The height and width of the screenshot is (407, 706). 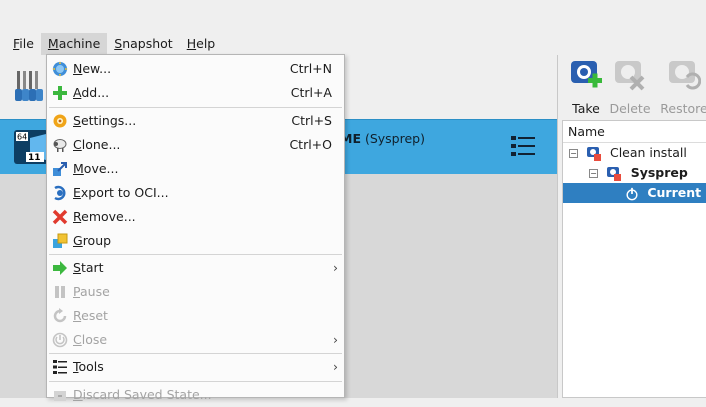 What do you see at coordinates (311, 120) in the screenshot?
I see `shortcut-label: Ctrl+S` at bounding box center [311, 120].